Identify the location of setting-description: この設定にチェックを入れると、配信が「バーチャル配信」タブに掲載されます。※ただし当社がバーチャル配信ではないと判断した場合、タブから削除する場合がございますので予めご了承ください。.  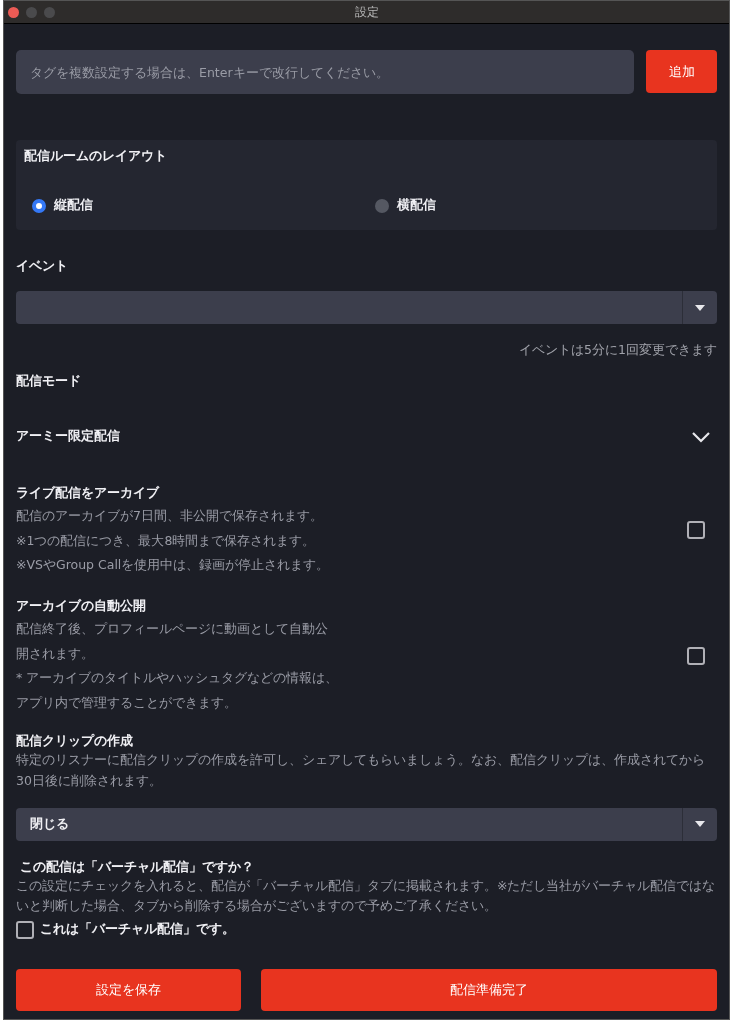
(366, 896).